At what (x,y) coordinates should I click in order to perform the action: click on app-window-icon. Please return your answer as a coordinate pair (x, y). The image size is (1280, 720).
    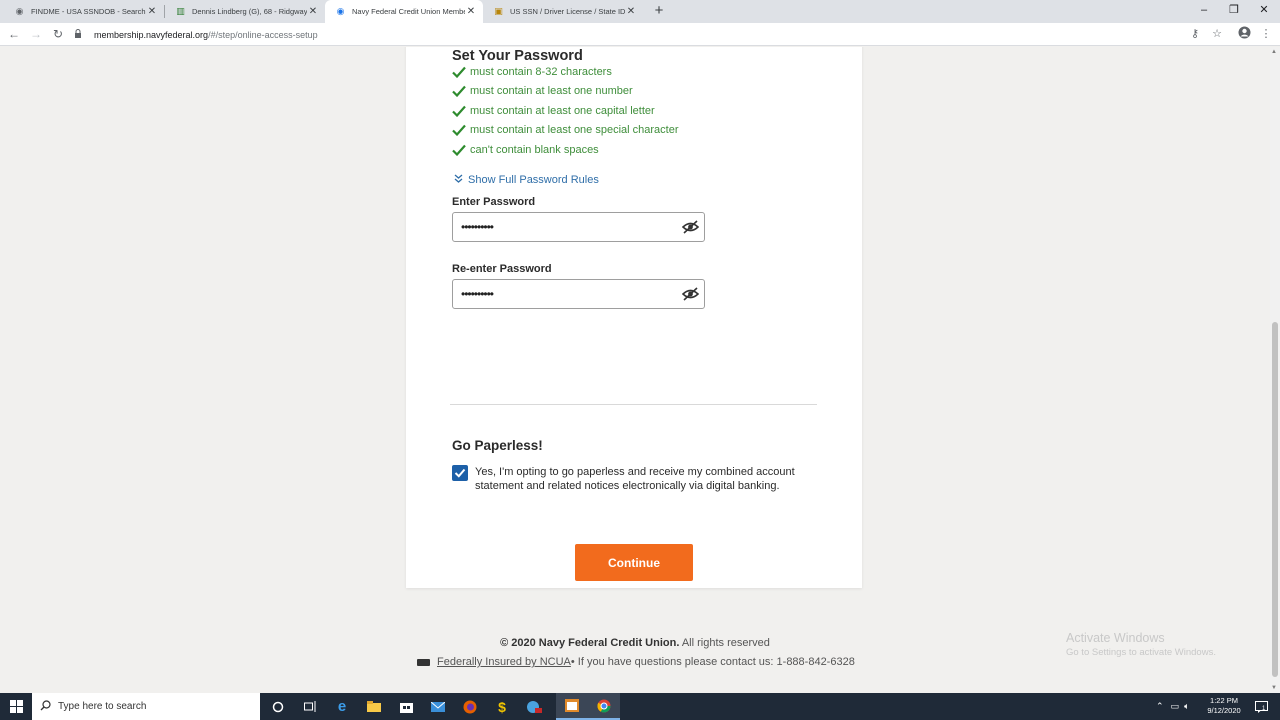
    Looking at the image, I should click on (572, 706).